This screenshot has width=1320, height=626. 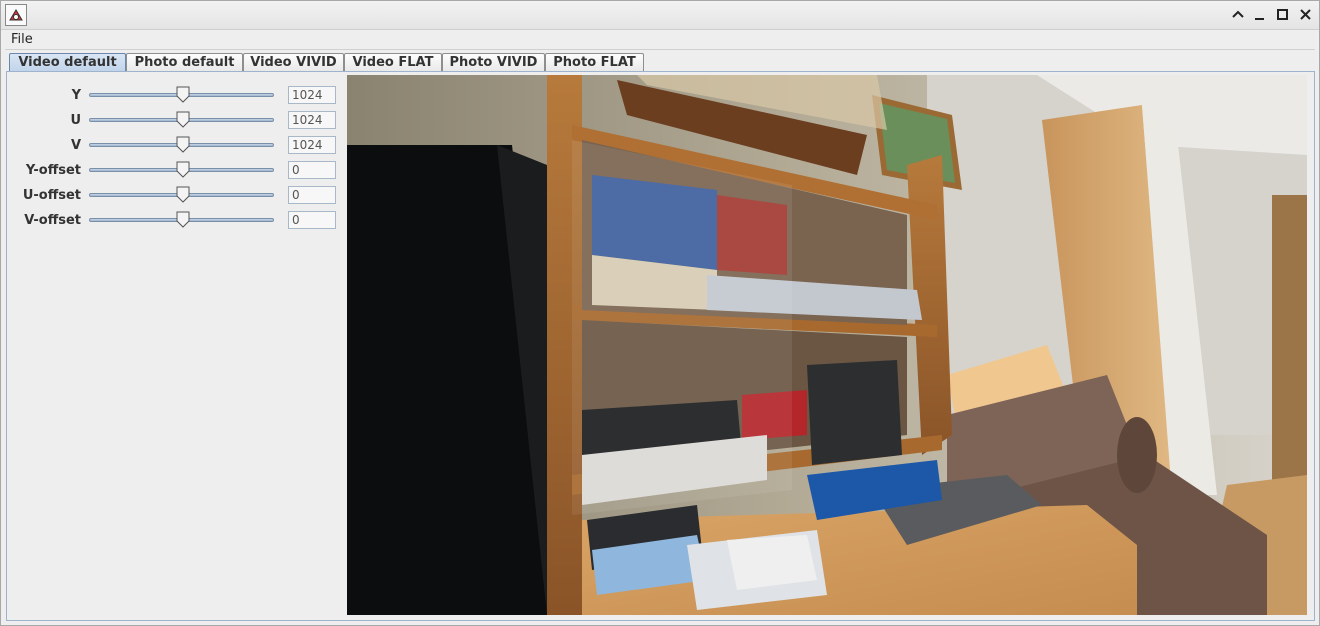 What do you see at coordinates (660, 49) in the screenshot?
I see `menu-separator` at bounding box center [660, 49].